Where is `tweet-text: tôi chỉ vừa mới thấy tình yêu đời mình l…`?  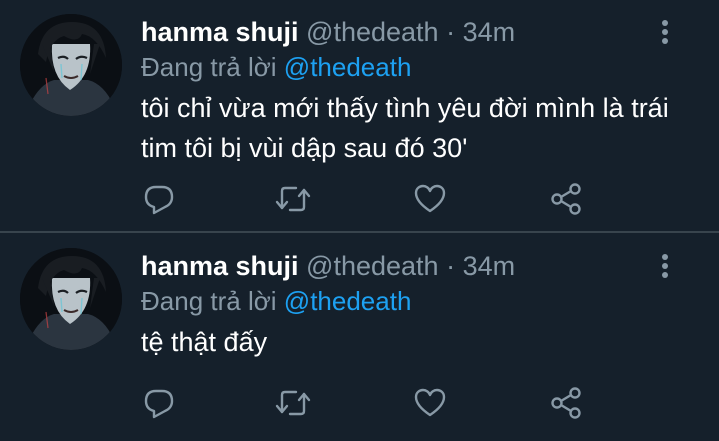 tweet-text: tôi chỉ vừa mới thấy tình yêu đời mình l… is located at coordinates (405, 128).